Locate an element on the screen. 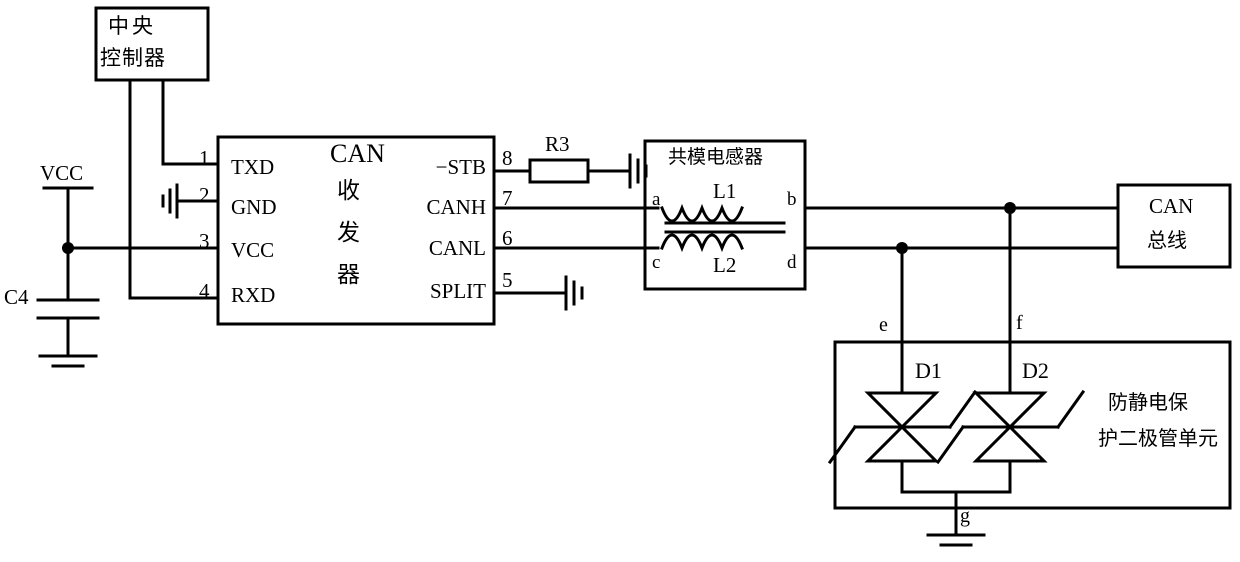  d1-triangle-lower is located at coordinates (902, 443).